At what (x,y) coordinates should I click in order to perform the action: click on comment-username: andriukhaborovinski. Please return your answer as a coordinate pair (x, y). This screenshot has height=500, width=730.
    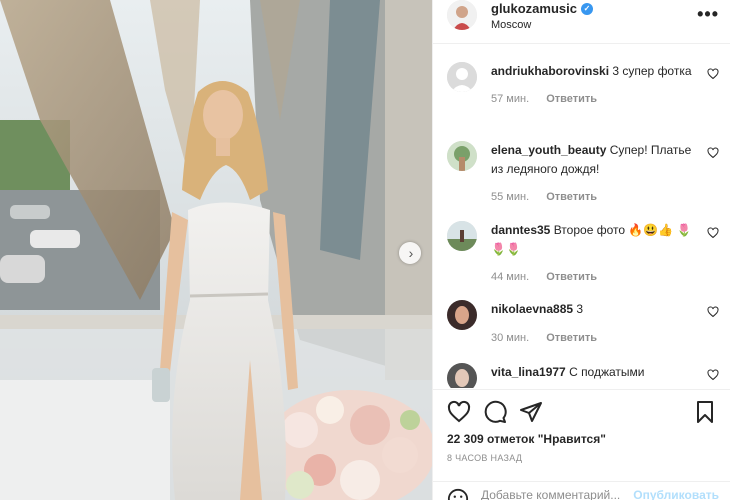
    Looking at the image, I should click on (550, 71).